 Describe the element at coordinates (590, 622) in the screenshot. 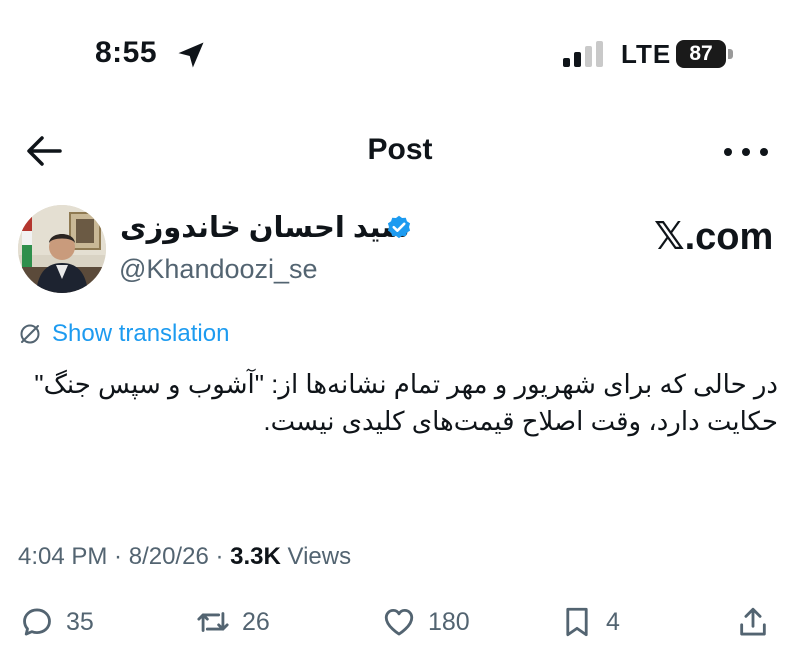

I see `bookmark-button: 4` at that location.